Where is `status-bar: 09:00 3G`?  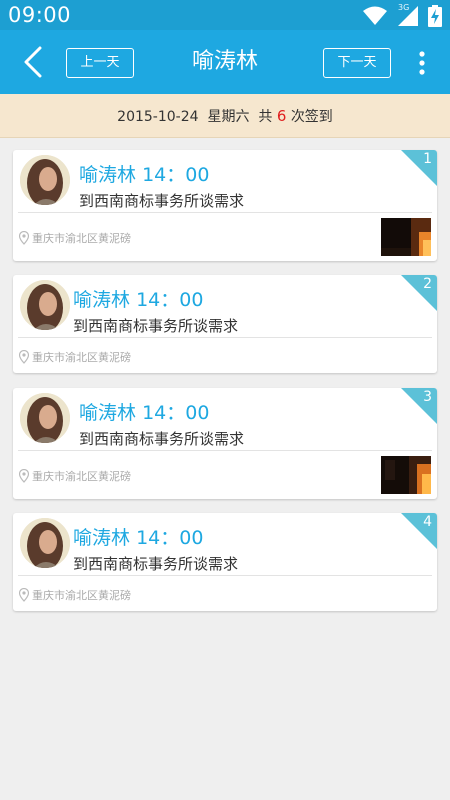 status-bar: 09:00 3G is located at coordinates (225, 15).